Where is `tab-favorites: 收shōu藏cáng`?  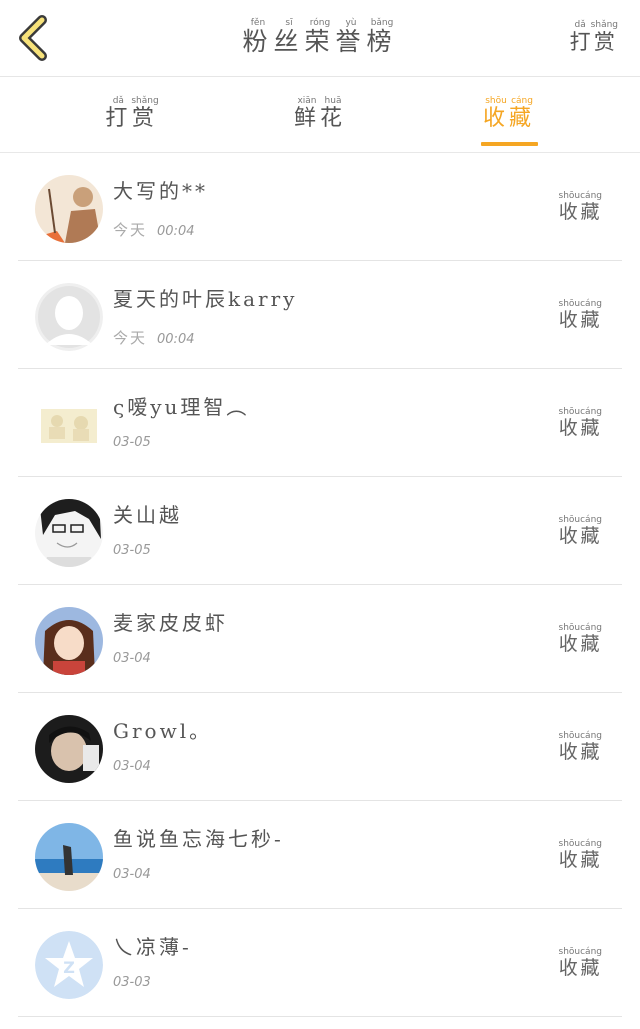
tab-favorites: 收shōu藏cáng is located at coordinates (509, 114).